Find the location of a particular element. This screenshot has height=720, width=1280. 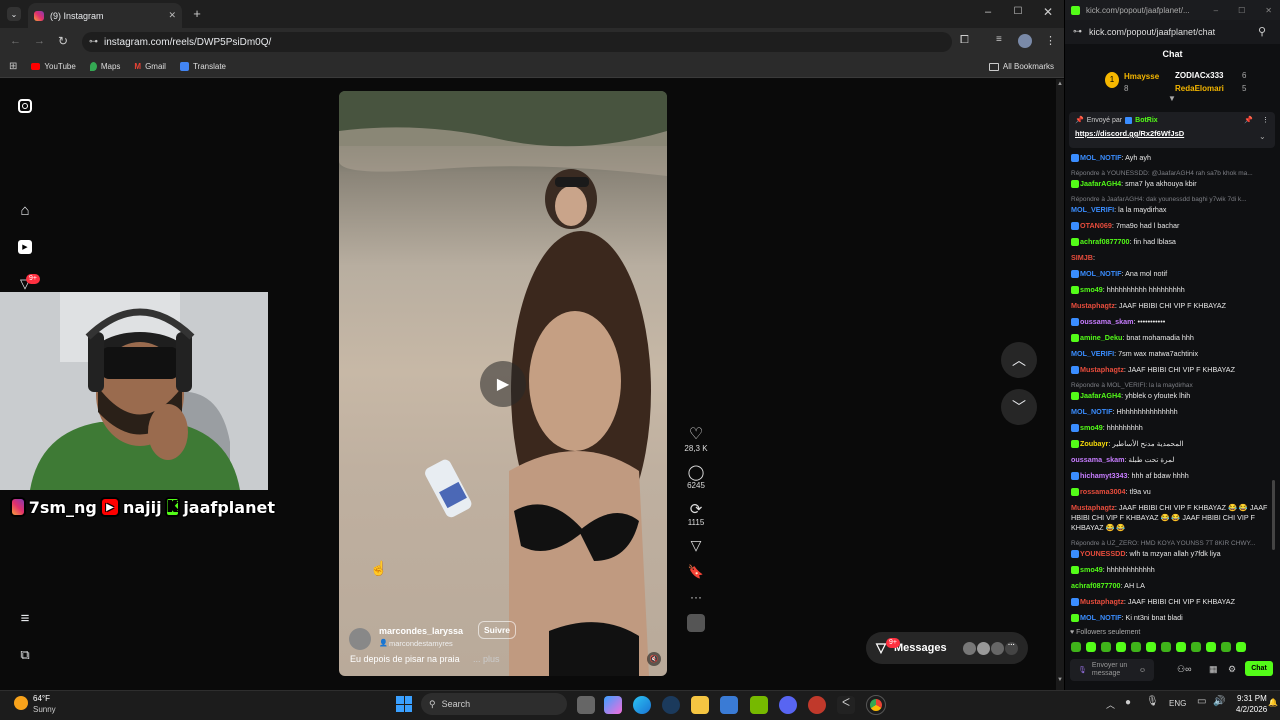

chat-message: MOL_NOTIF: Ki nt3ni bnat bladi is located at coordinates (1173, 618).